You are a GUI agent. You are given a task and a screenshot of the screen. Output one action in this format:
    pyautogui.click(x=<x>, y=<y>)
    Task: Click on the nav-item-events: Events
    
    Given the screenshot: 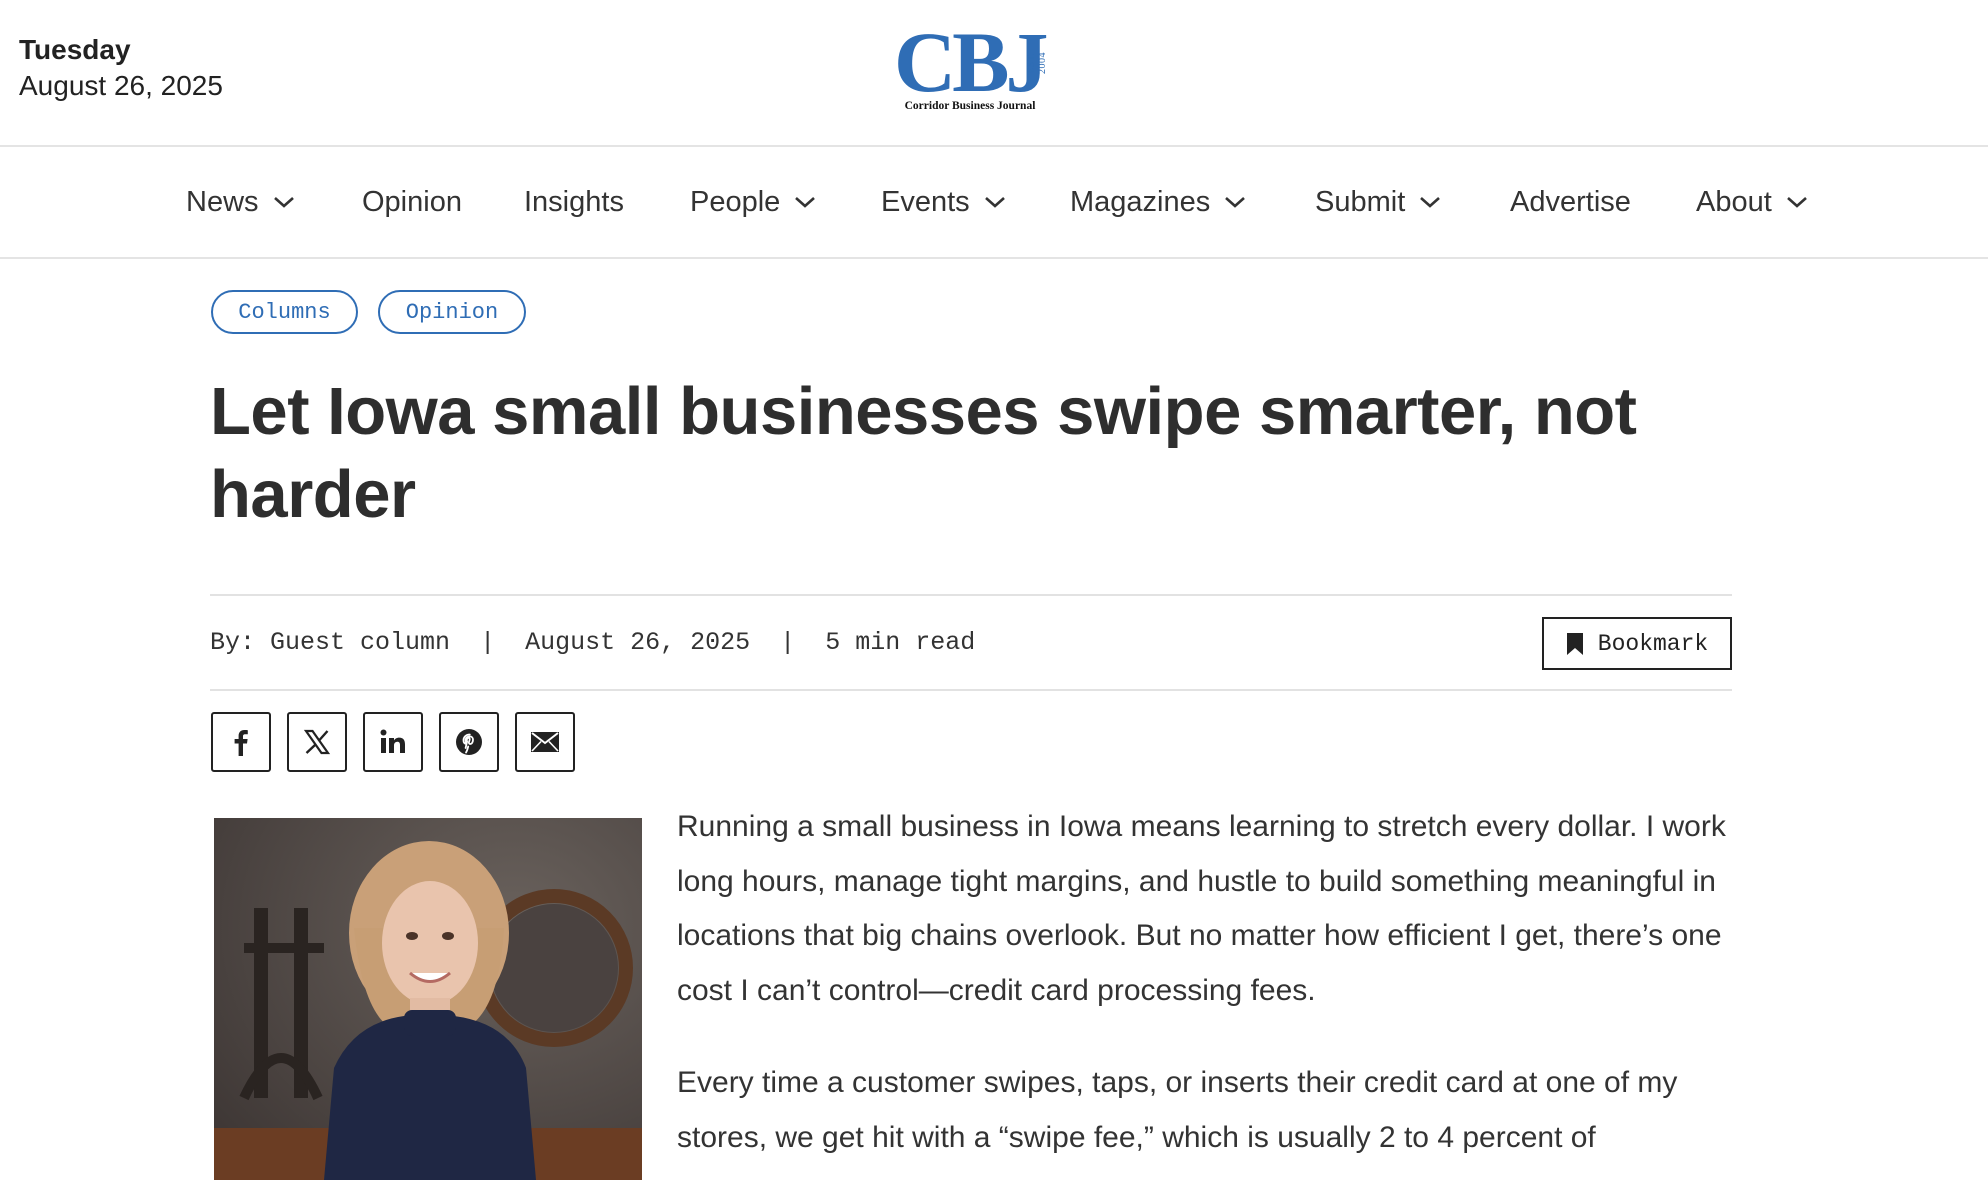 What is the action you would take?
    pyautogui.click(x=943, y=202)
    